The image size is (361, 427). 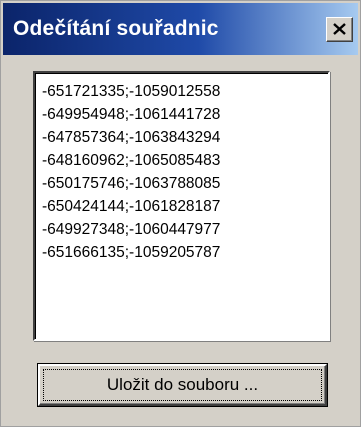 I want to click on list-item: -650424144;-1061828187, so click(x=131, y=206).